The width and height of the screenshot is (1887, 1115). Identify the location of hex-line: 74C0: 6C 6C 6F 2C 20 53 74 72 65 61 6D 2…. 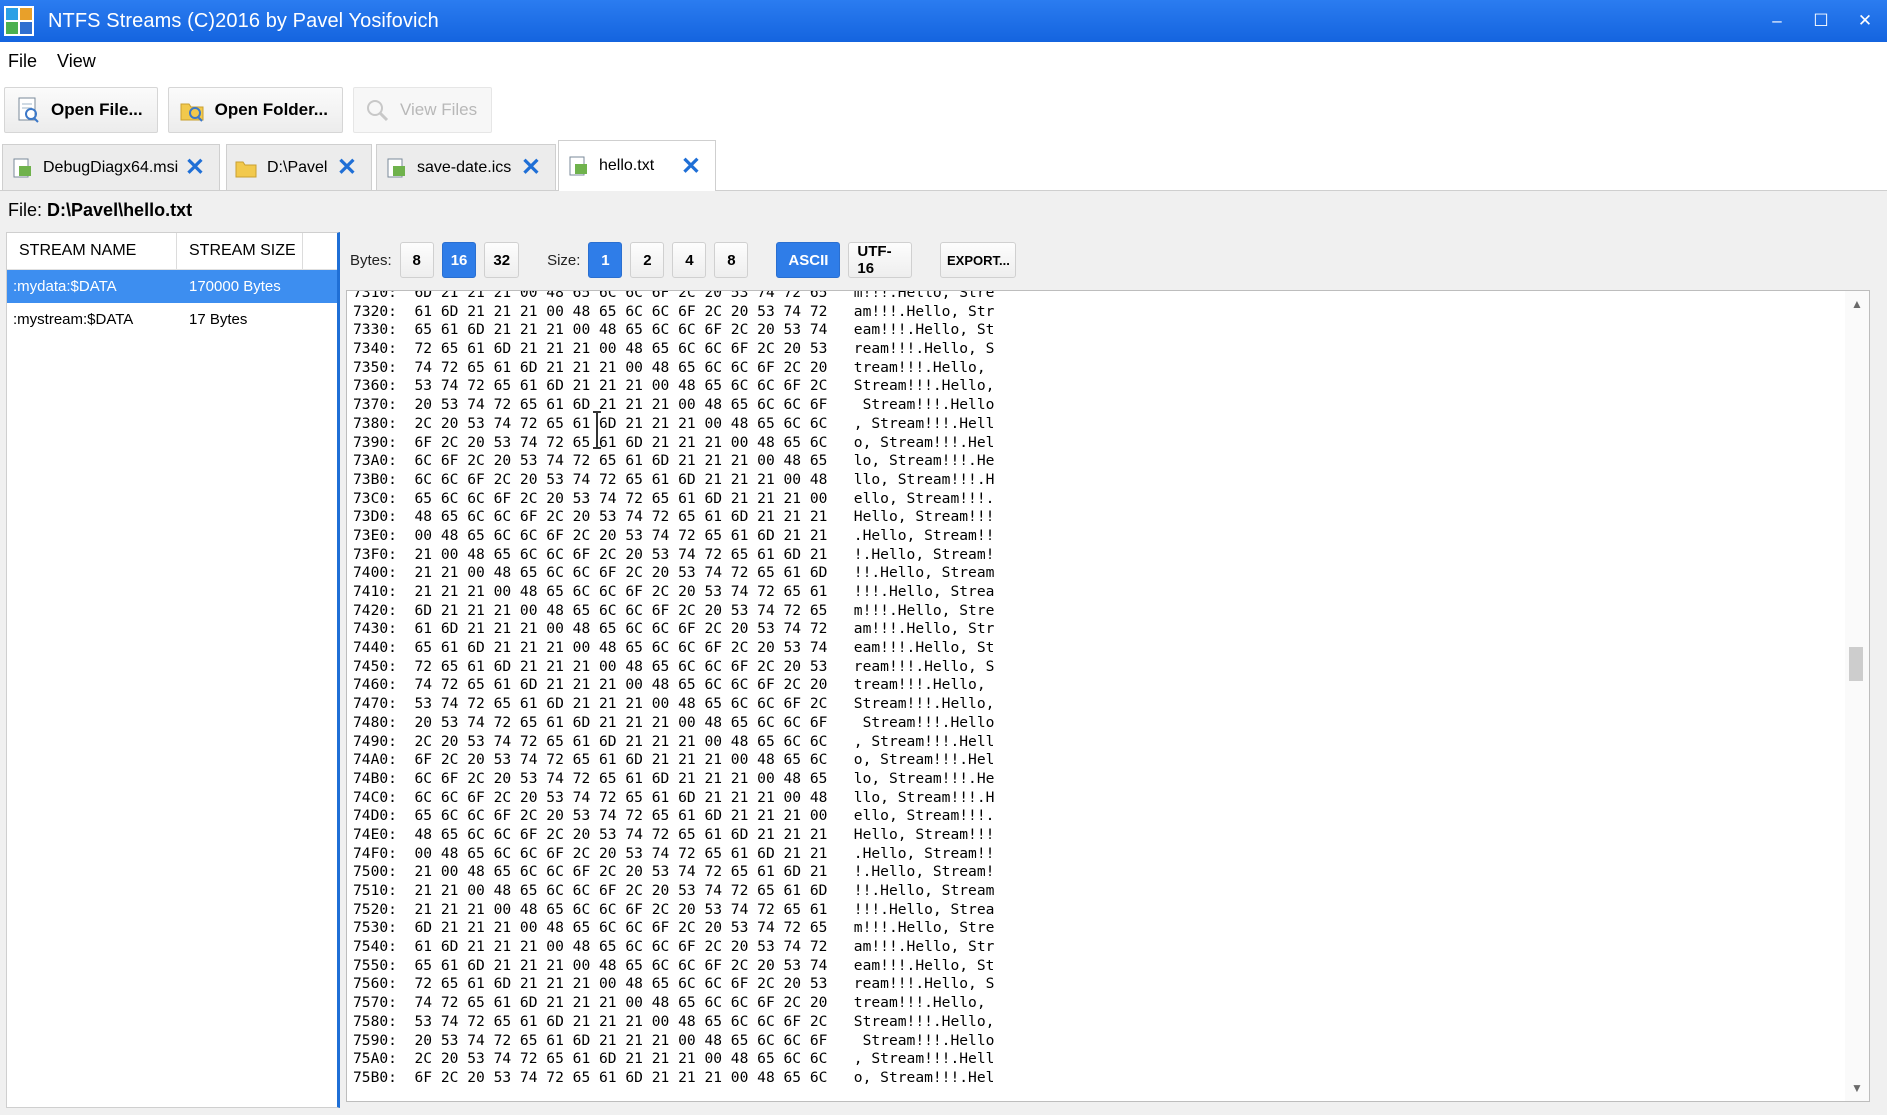
(674, 797).